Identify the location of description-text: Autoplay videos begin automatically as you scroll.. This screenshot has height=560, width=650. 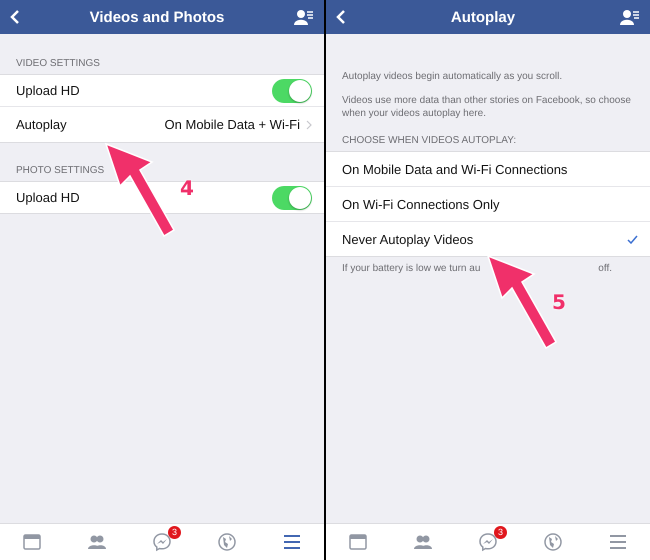
(452, 76).